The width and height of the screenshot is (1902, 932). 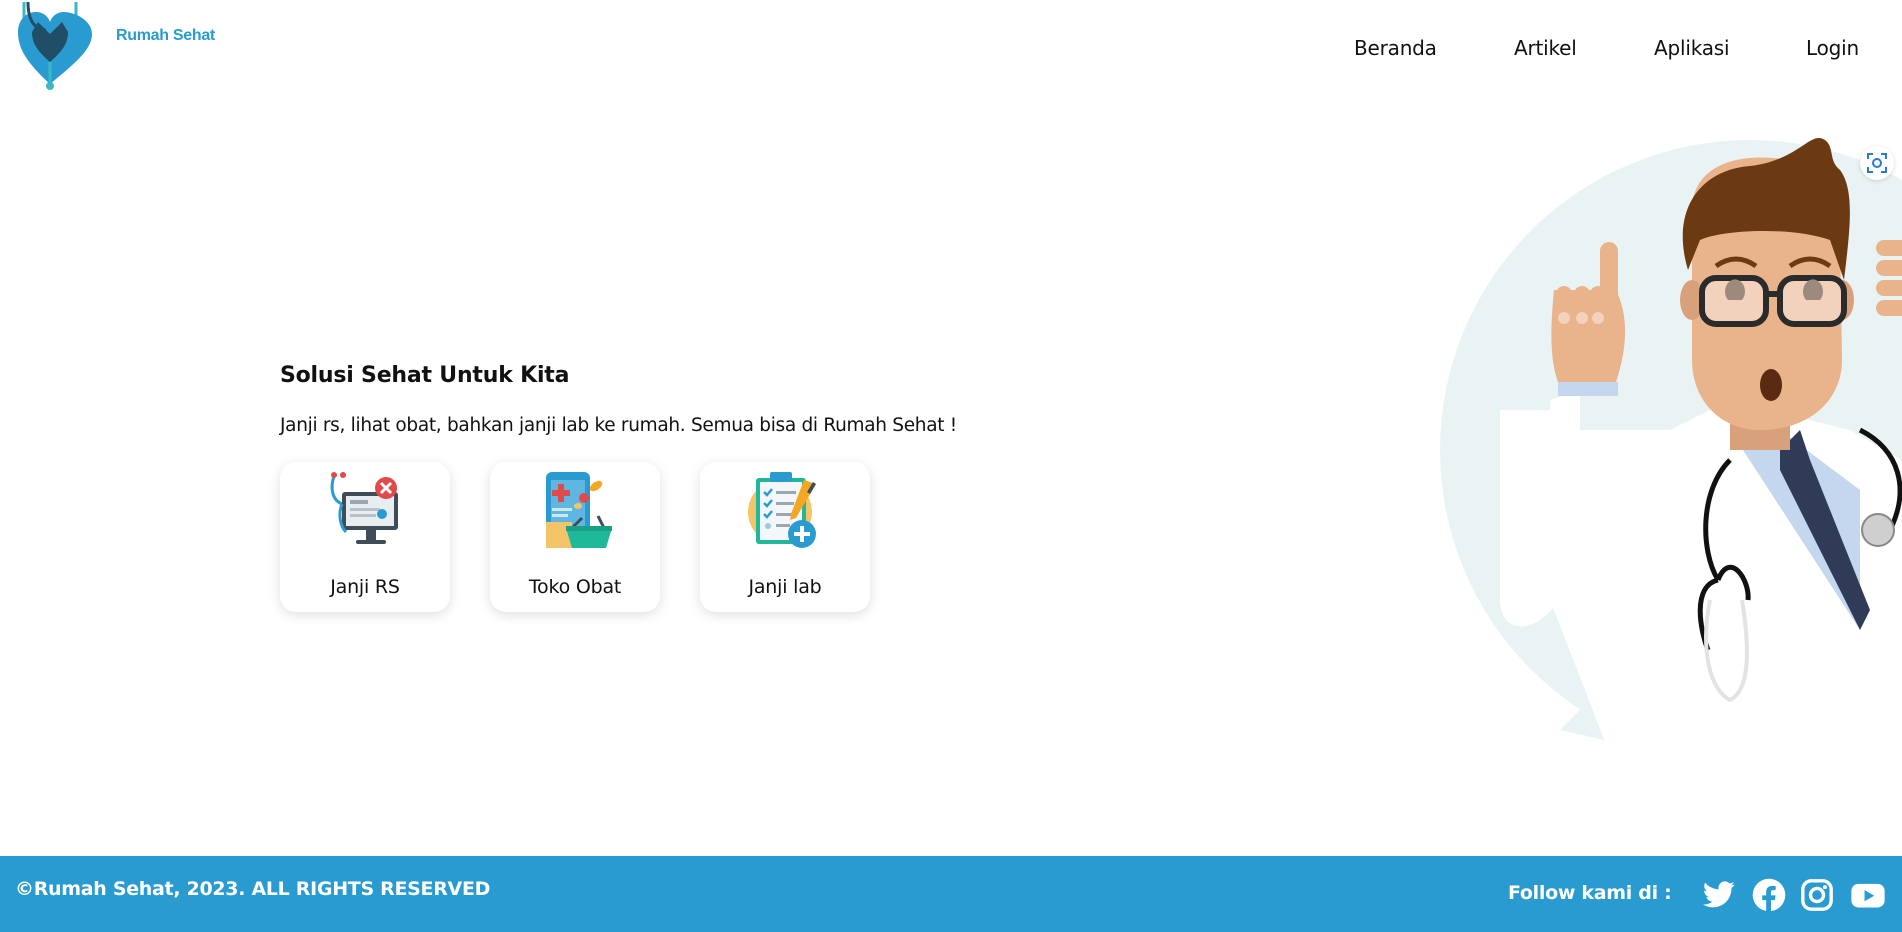 I want to click on instagram-icon, so click(x=1817, y=895).